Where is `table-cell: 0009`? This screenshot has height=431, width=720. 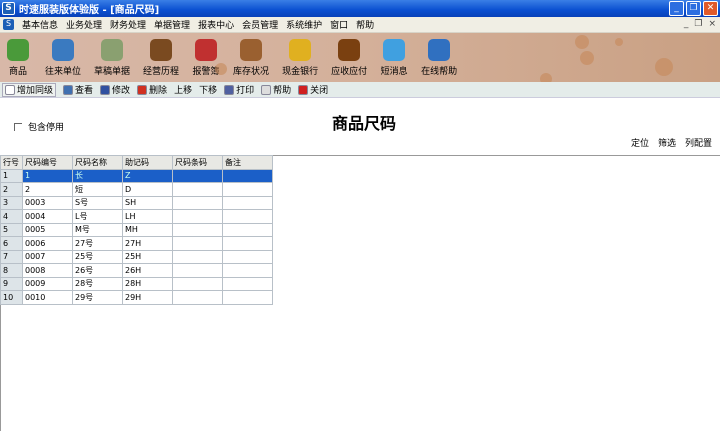
table-cell: 0009 is located at coordinates (47, 283).